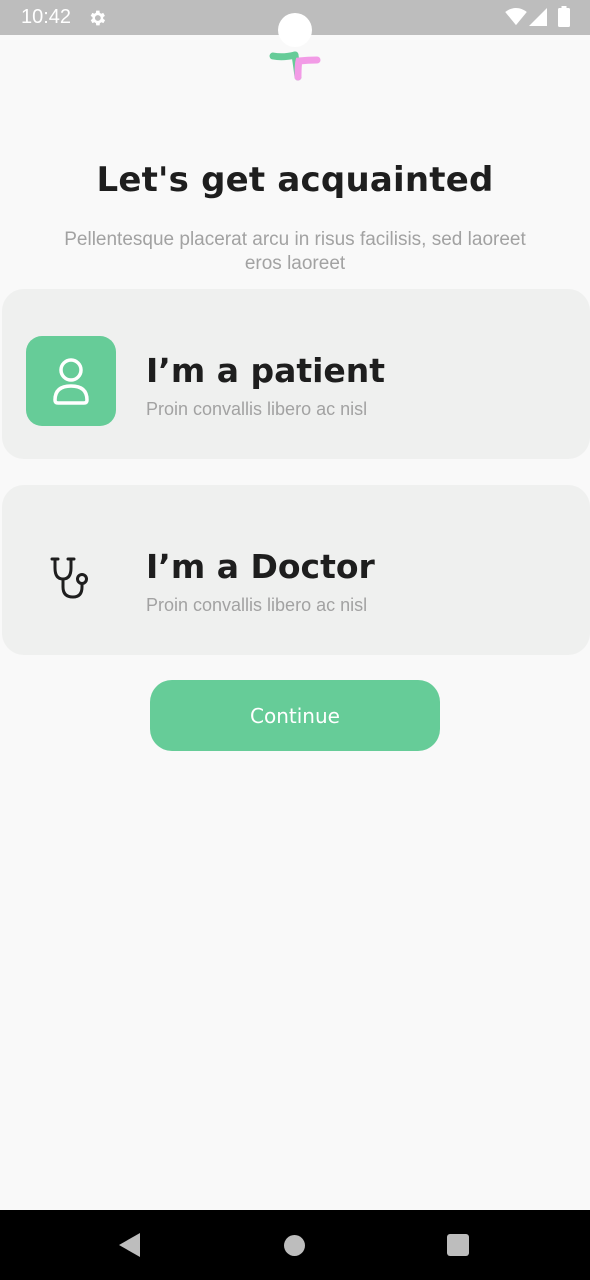 The image size is (590, 1280). I want to click on status-time: 10:42, so click(46, 17).